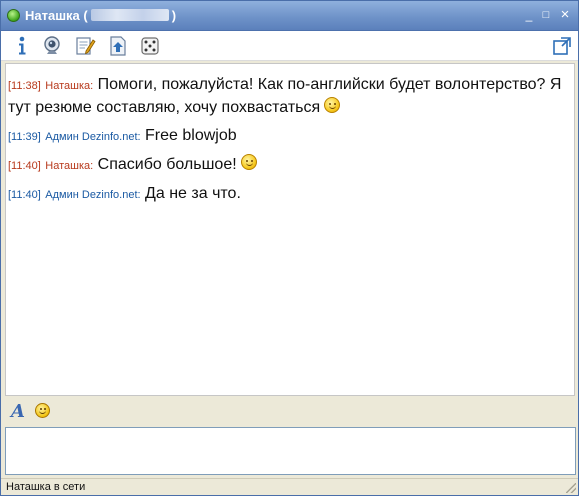 This screenshot has width=579, height=496. What do you see at coordinates (332, 105) in the screenshot?
I see `smile-emoticon-icon` at bounding box center [332, 105].